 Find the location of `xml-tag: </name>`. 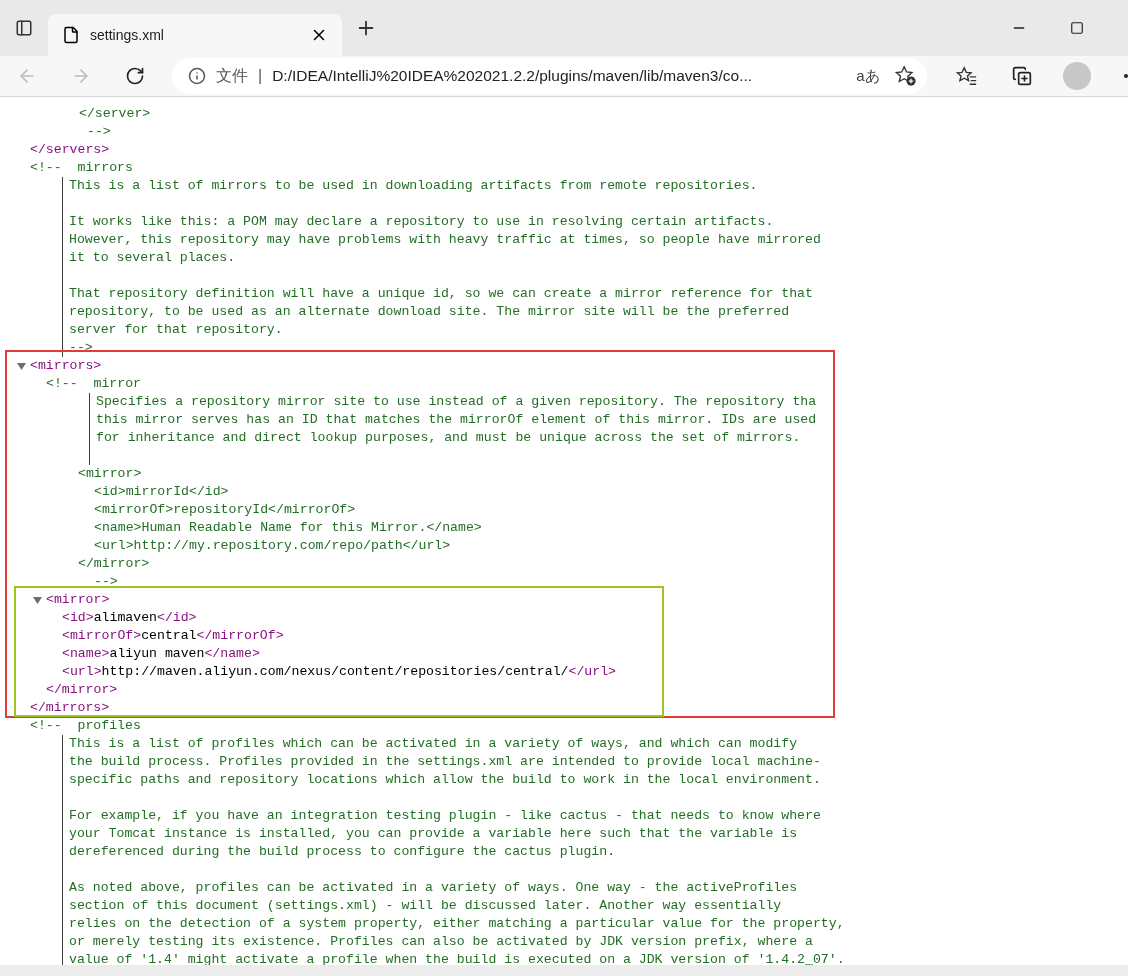

xml-tag: </name> is located at coordinates (232, 654).